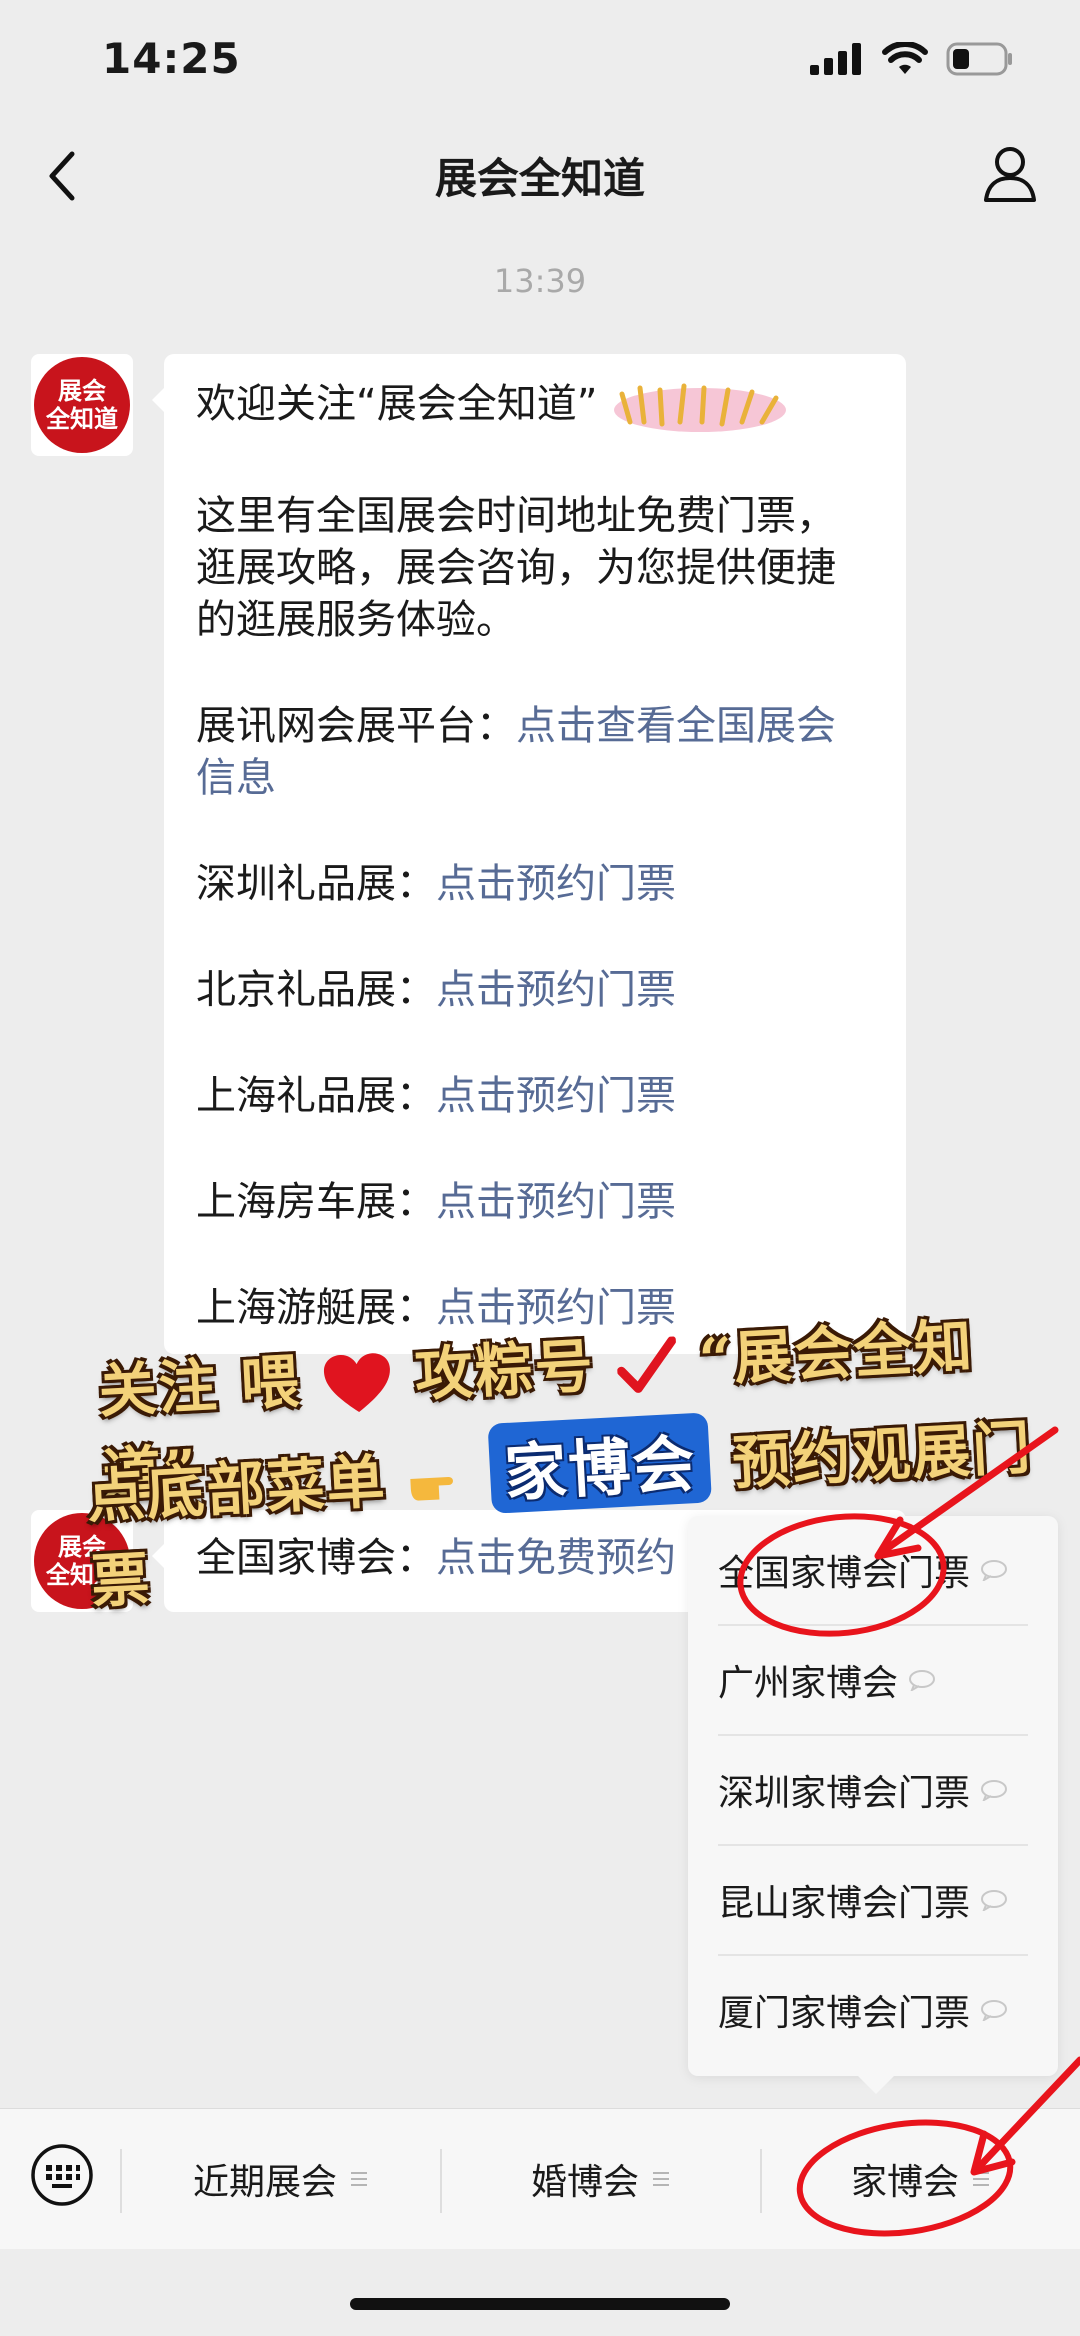 This screenshot has width=1080, height=2336. What do you see at coordinates (82, 391) in the screenshot?
I see `avatar-text-1: 展会` at bounding box center [82, 391].